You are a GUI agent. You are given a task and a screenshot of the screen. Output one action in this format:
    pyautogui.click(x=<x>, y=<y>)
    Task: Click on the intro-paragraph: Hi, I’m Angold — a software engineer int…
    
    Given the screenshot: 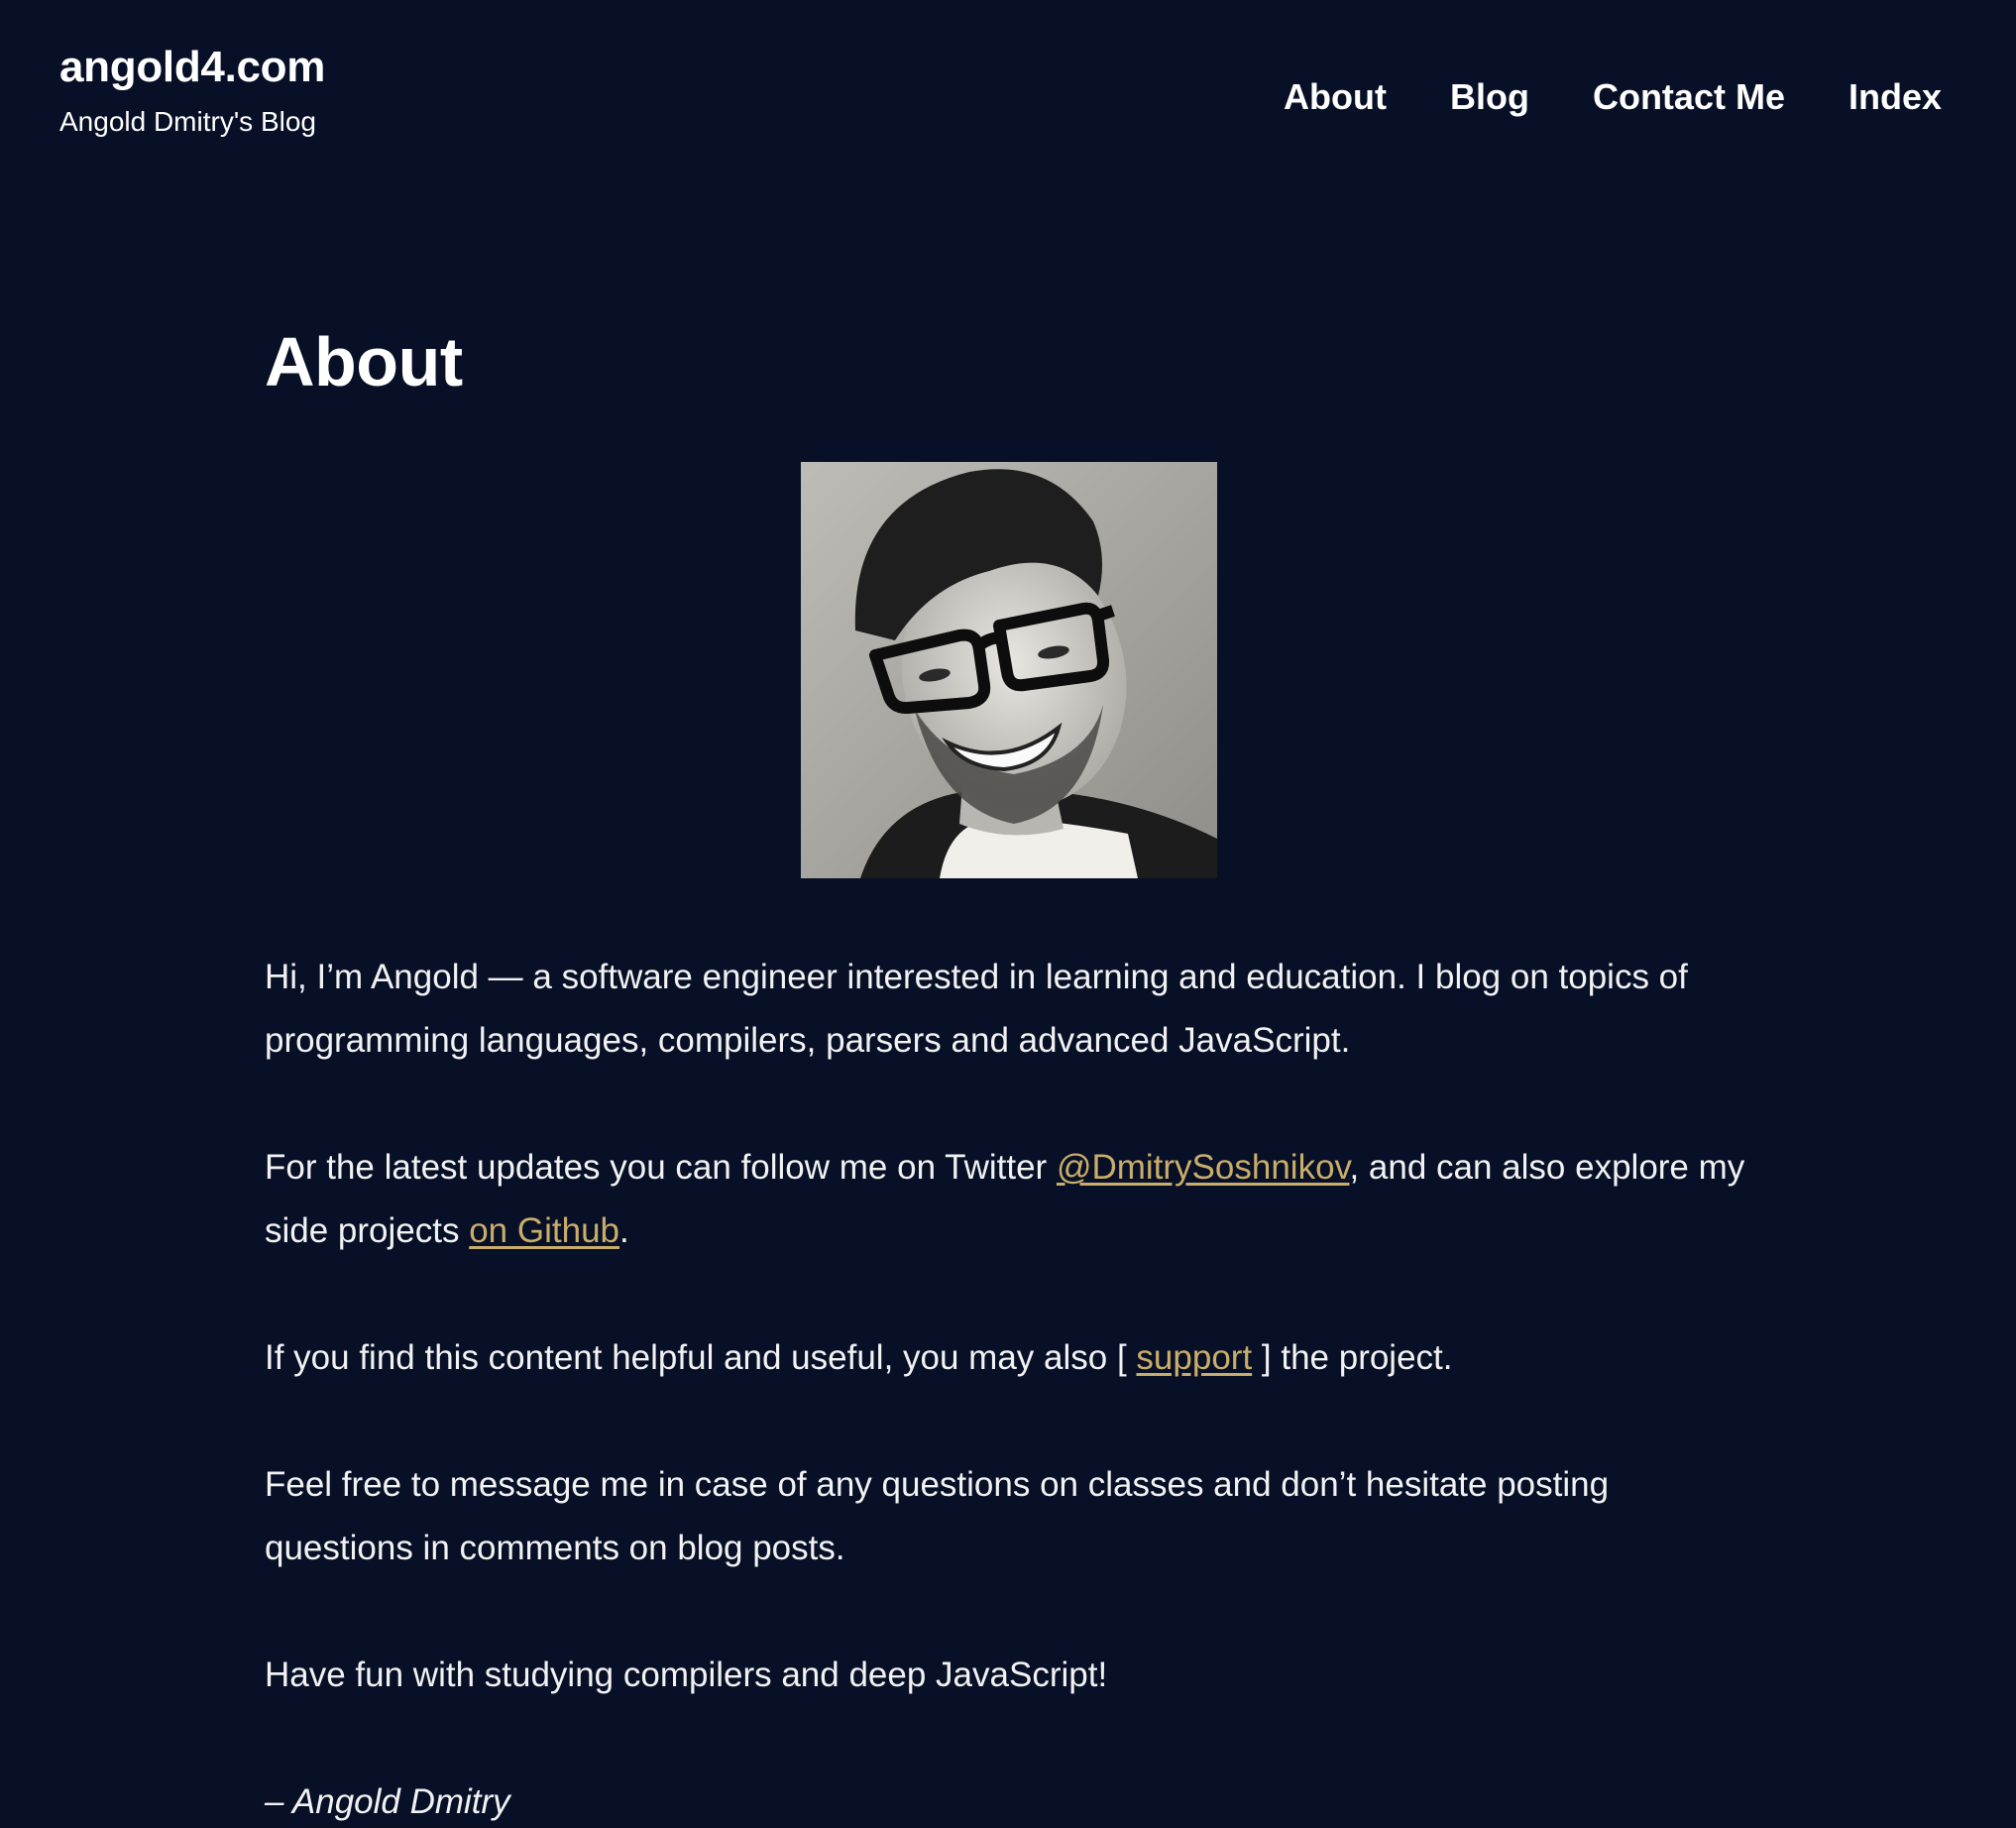 What is the action you would take?
    pyautogui.click(x=976, y=1009)
    